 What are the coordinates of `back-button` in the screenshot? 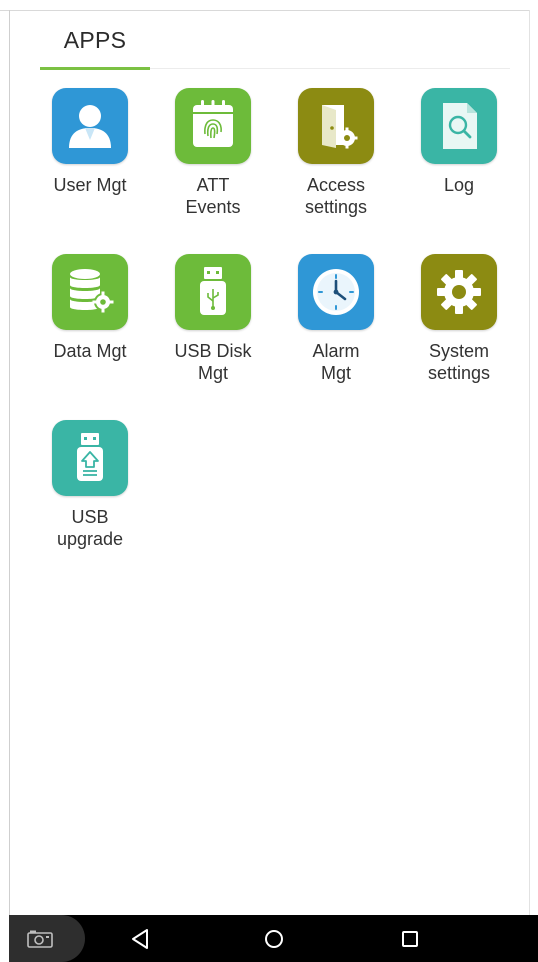 It's located at (141, 939).